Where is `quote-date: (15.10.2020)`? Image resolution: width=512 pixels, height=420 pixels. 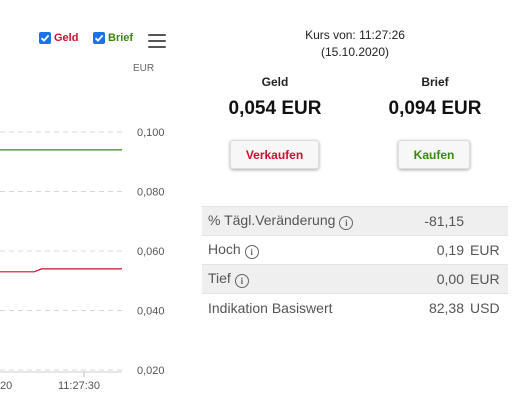 quote-date: (15.10.2020) is located at coordinates (355, 52).